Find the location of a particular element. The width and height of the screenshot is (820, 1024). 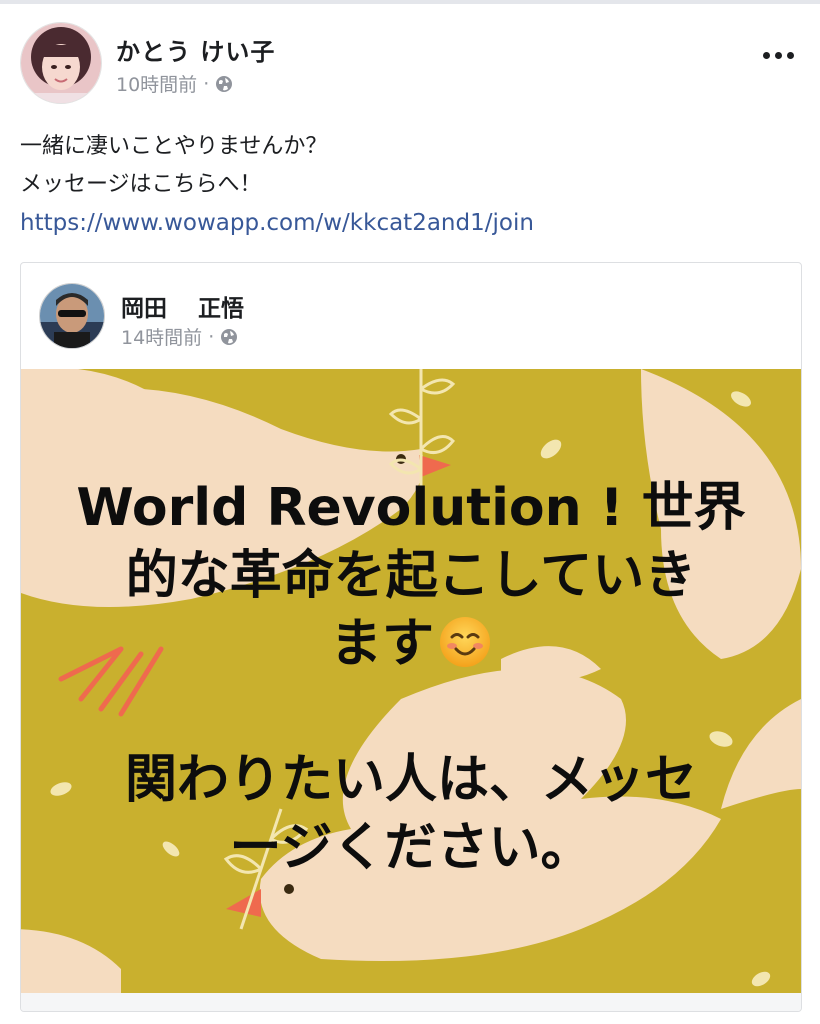

image-text-line: 的な革命を起こしていき is located at coordinates (411, 576).